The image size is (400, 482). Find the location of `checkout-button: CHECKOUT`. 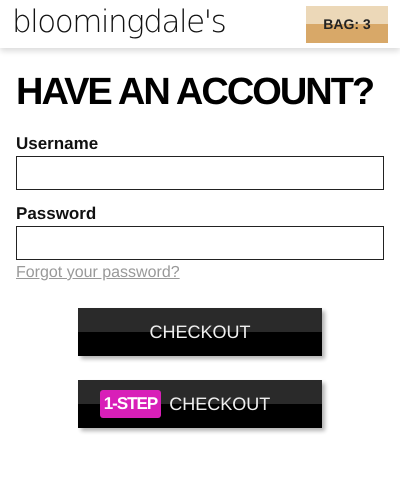

checkout-button: CHECKOUT is located at coordinates (200, 332).